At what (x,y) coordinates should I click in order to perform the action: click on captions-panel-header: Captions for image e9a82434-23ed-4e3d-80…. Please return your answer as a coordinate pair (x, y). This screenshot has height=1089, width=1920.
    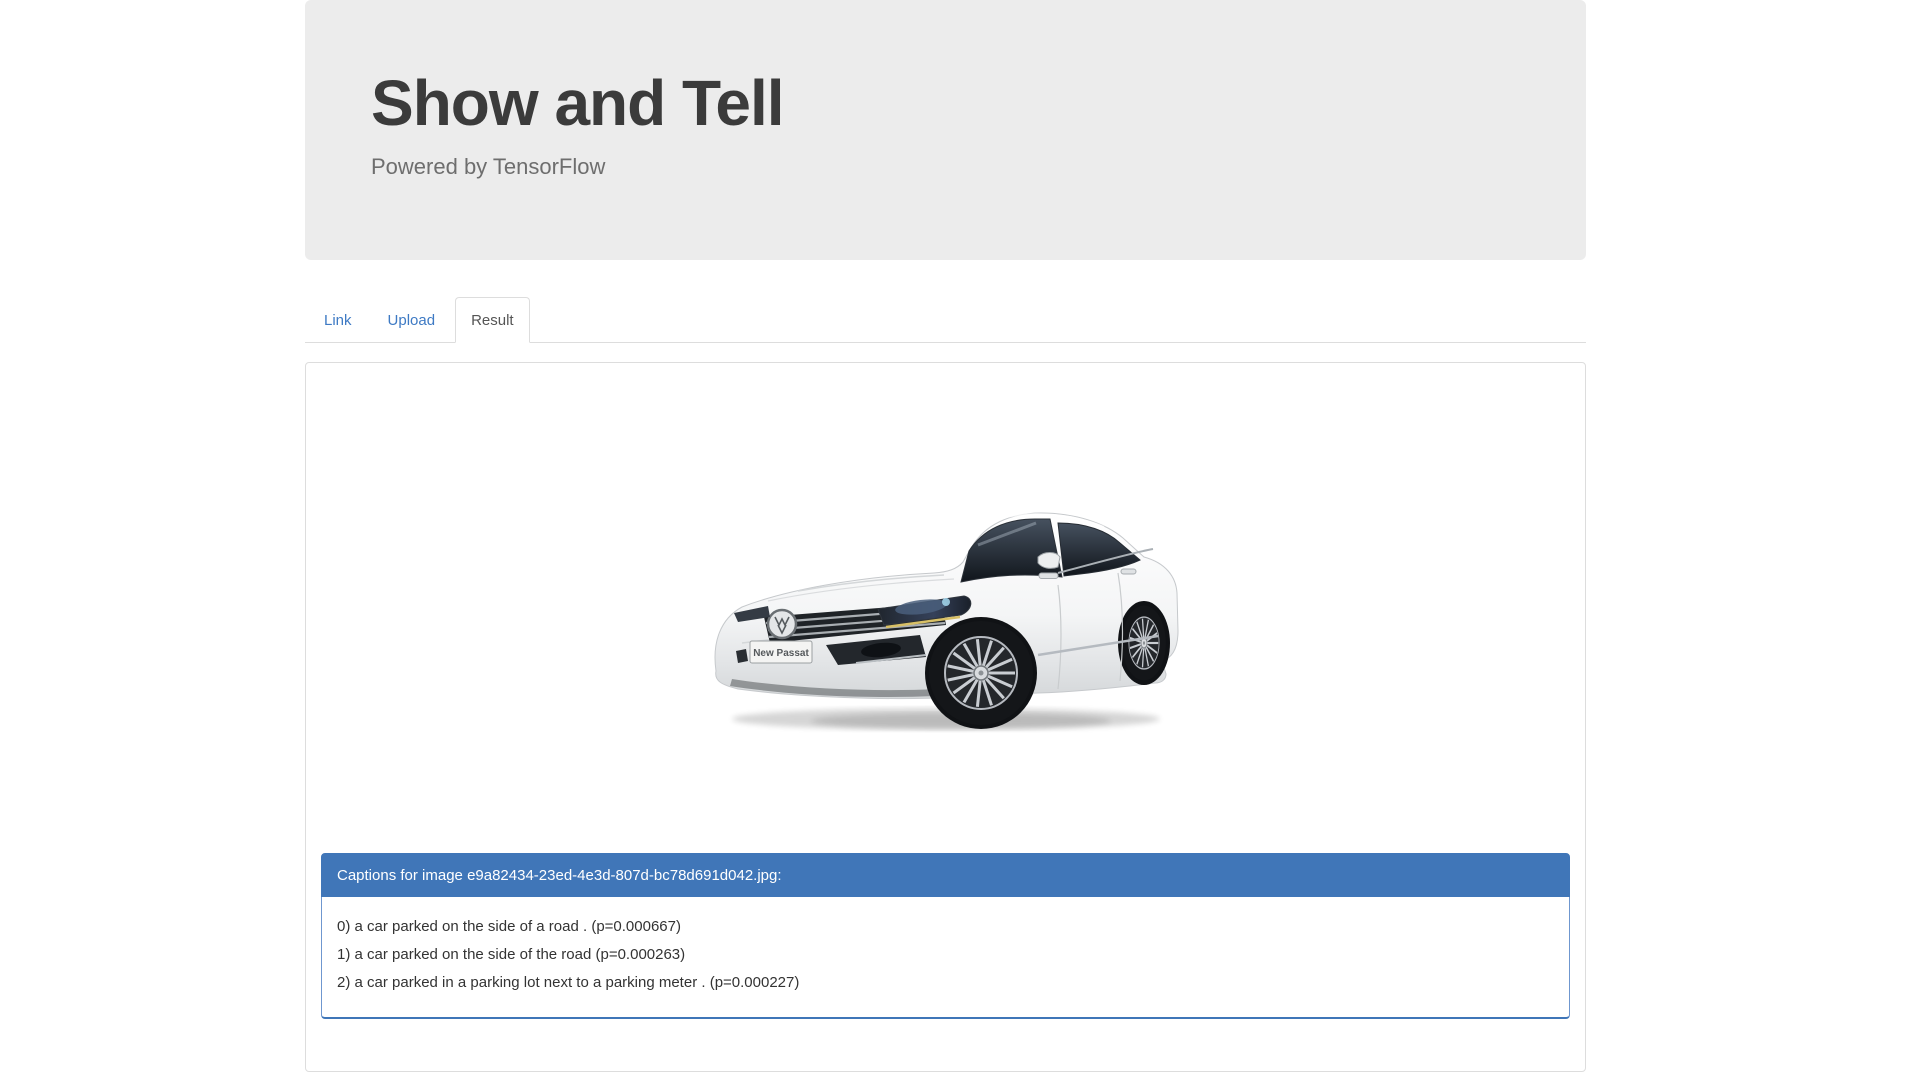
    Looking at the image, I should click on (945, 875).